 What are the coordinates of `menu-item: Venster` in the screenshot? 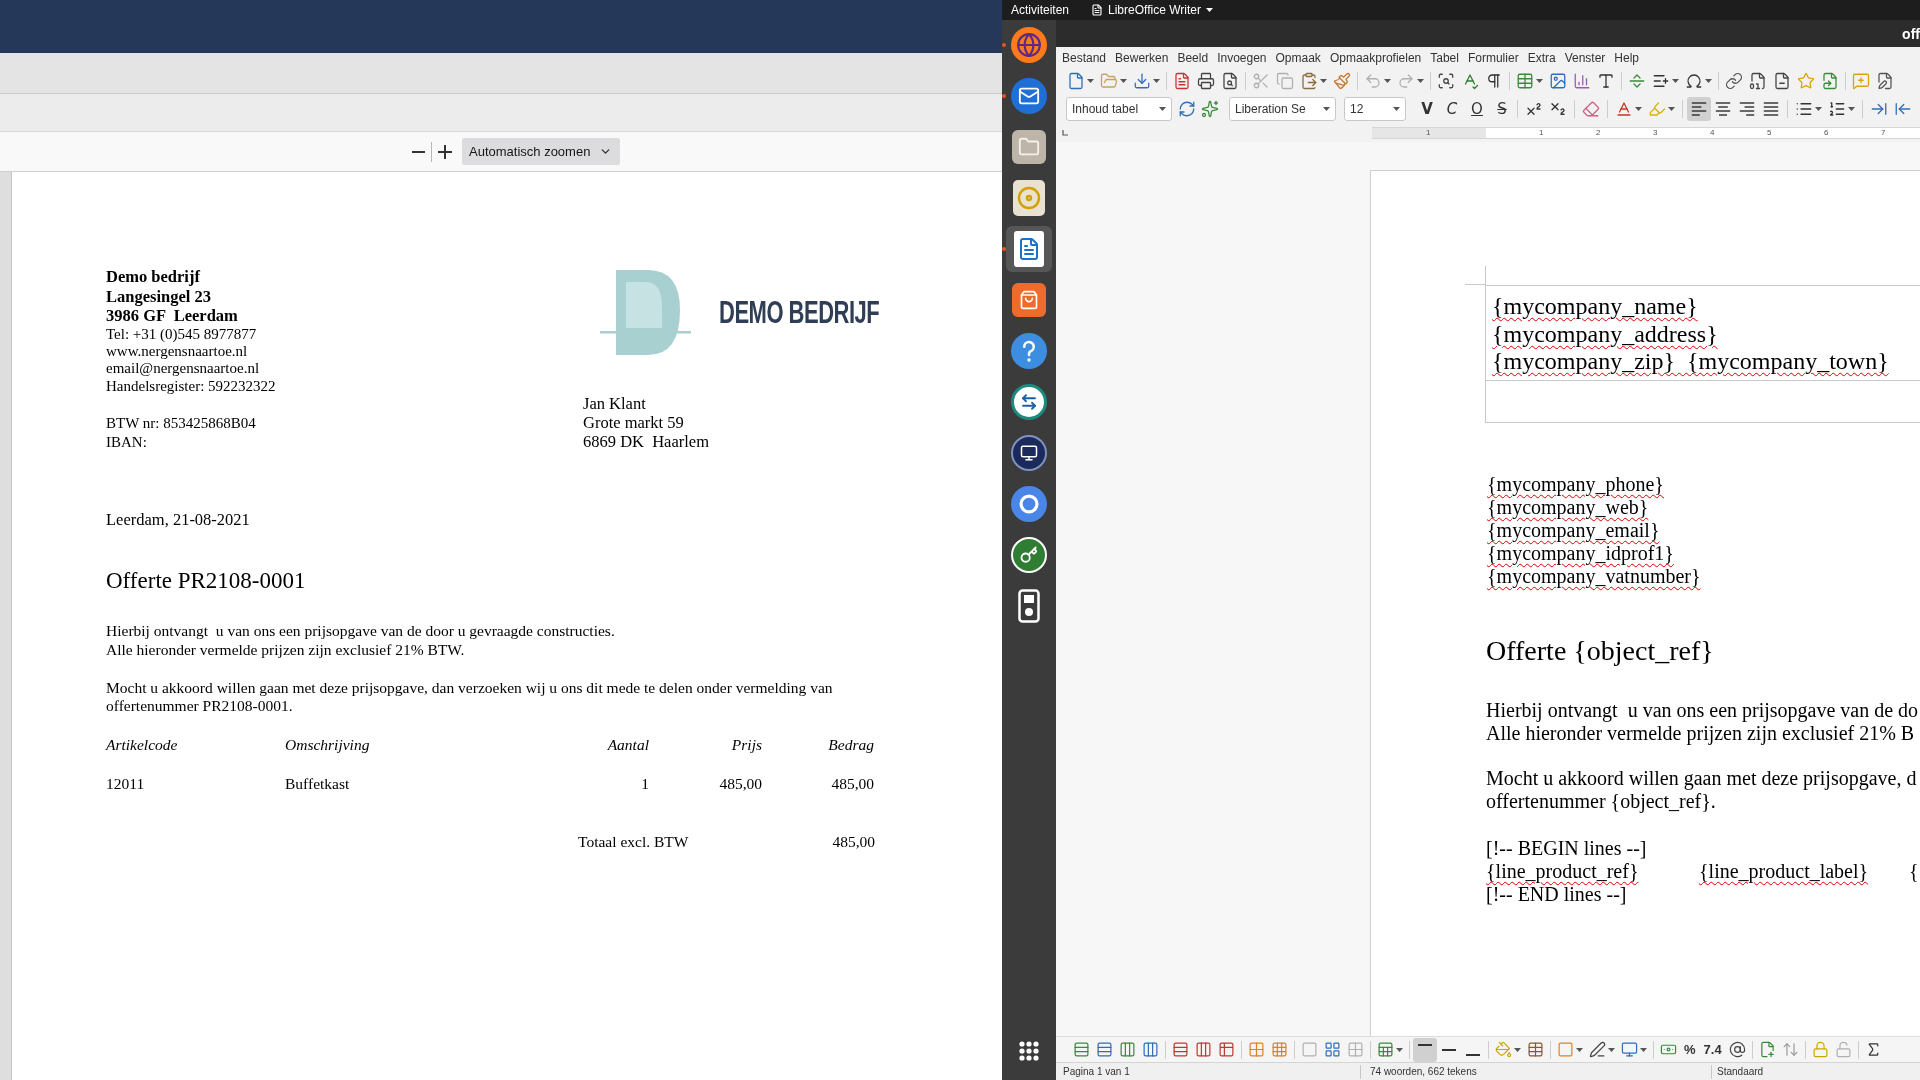 It's located at (1585, 57).